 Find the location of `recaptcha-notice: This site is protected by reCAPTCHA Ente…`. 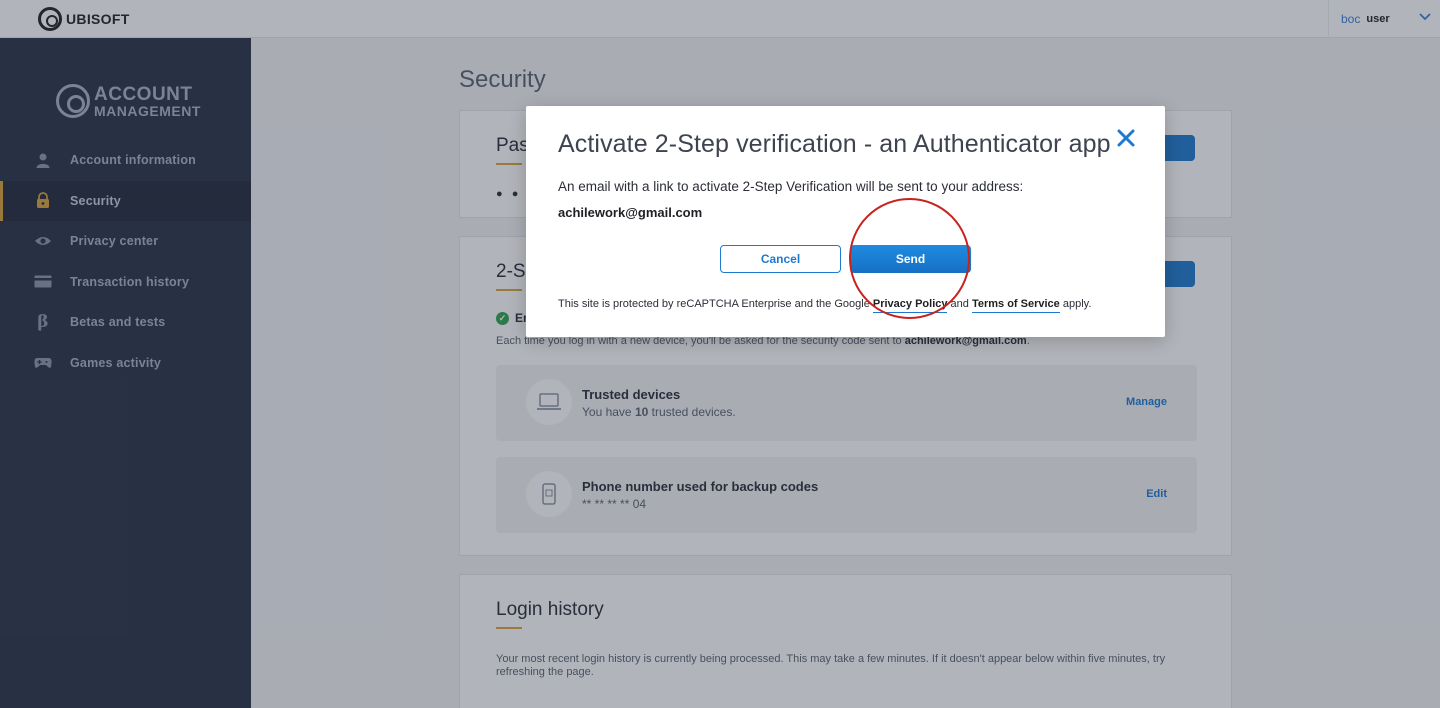

recaptcha-notice: This site is protected by reCAPTCHA Ente… is located at coordinates (824, 305).